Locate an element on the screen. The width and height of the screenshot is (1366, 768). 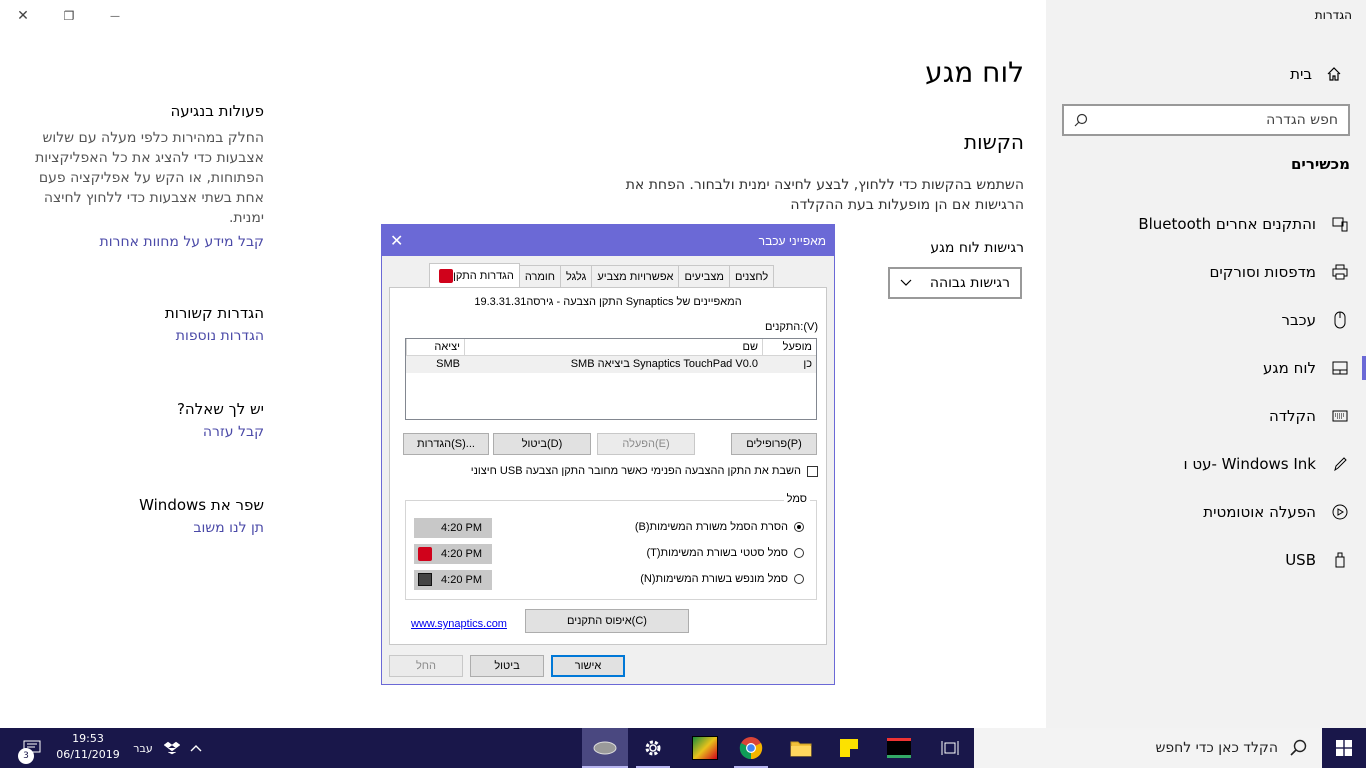
row-port: SMB is located at coordinates (448, 364).